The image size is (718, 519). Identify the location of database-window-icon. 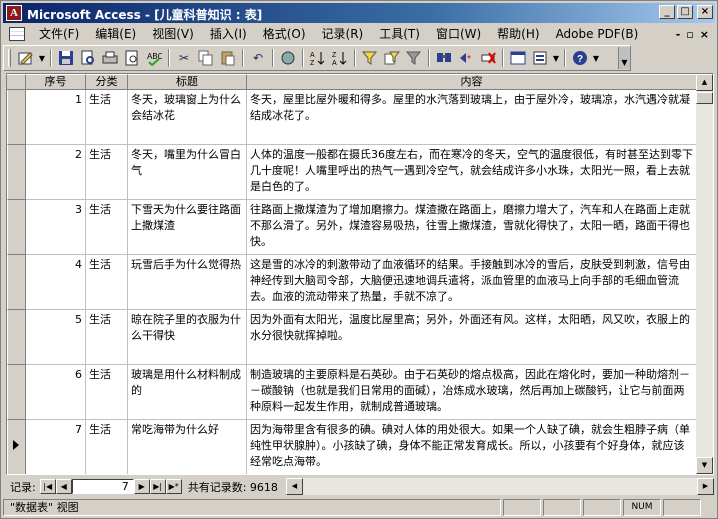
(518, 58).